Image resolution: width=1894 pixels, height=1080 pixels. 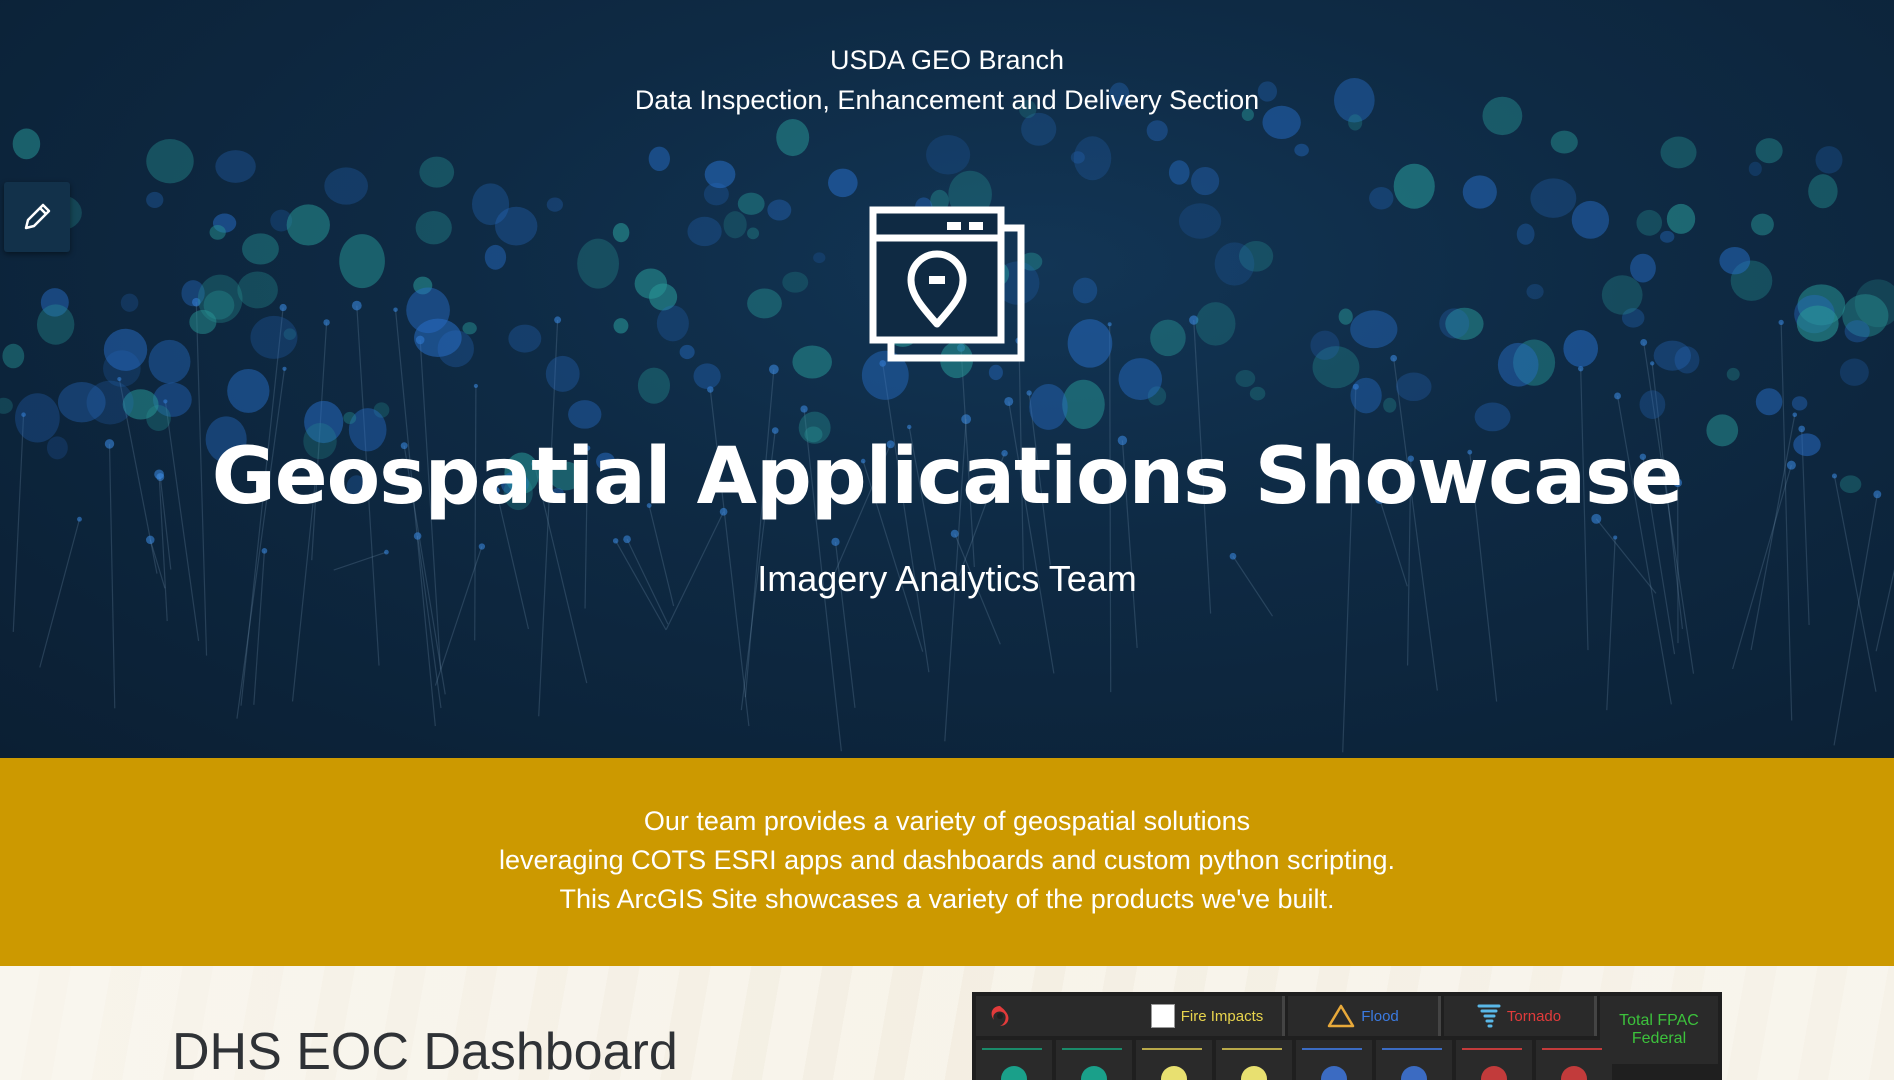 I want to click on pencil-icon, so click(x=37, y=216).